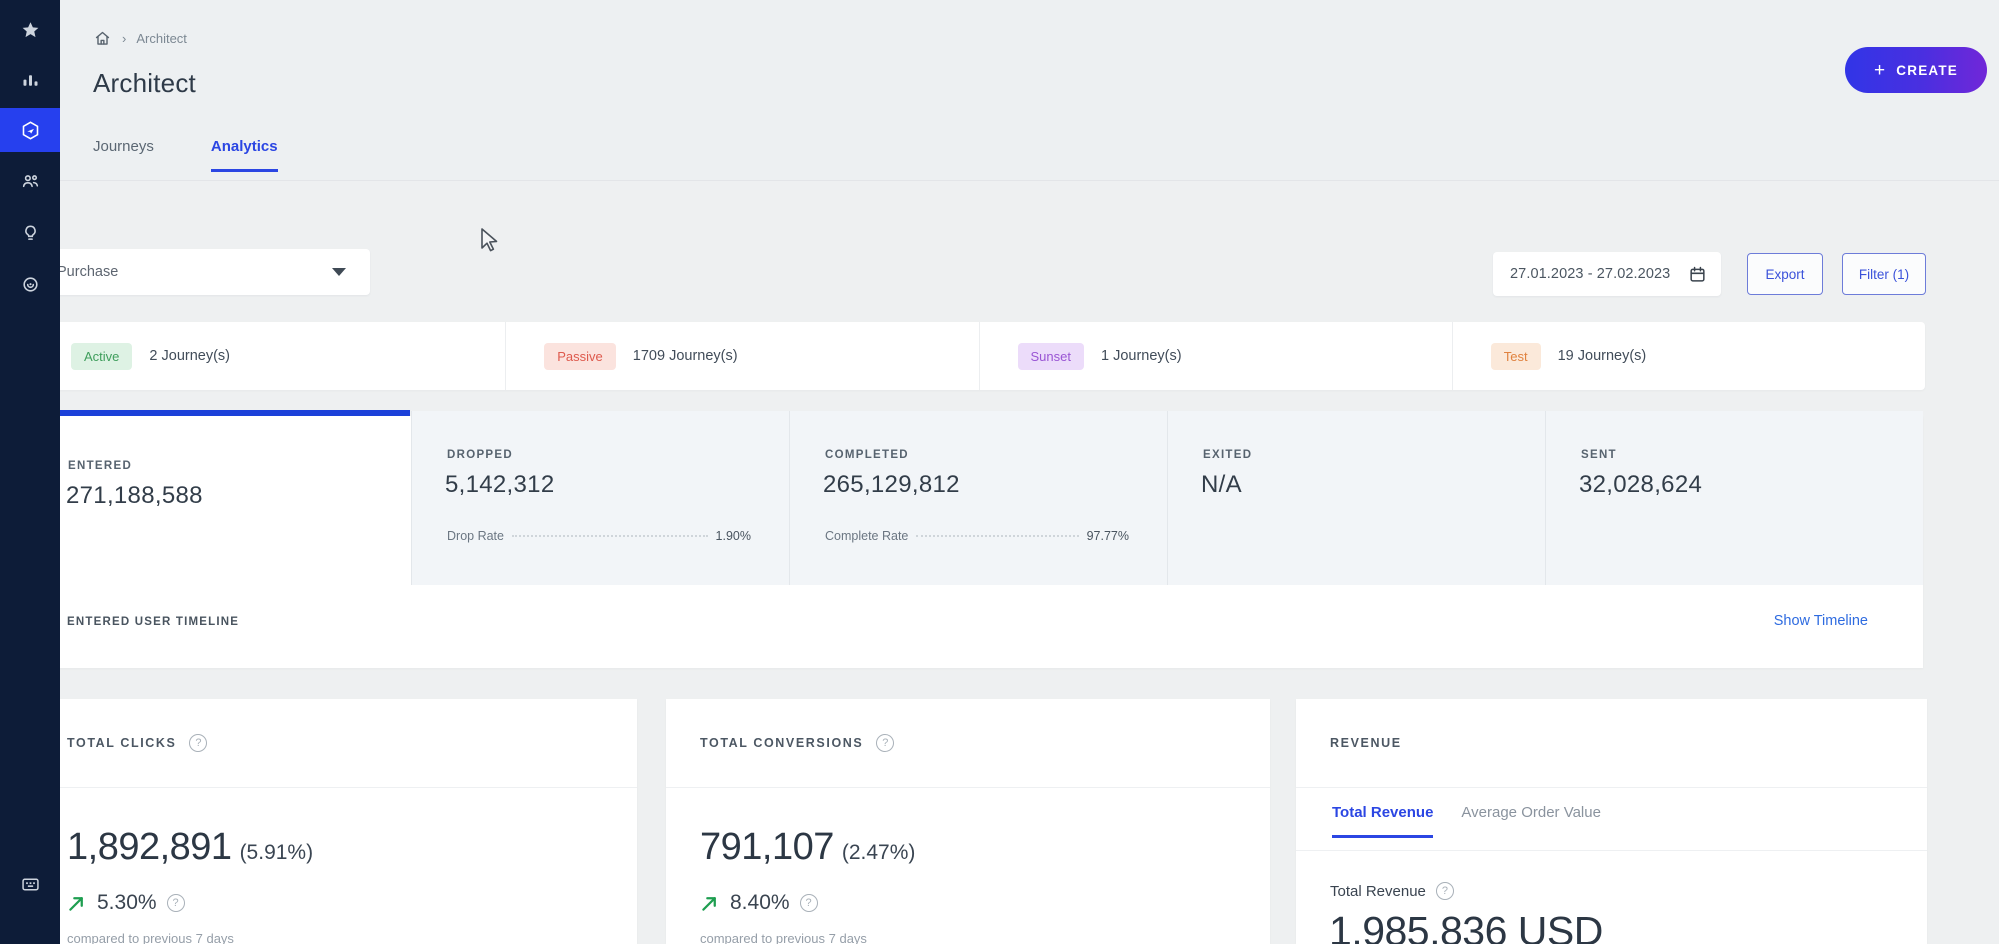 The image size is (1999, 944). I want to click on stat-value: 265,129,812, so click(891, 484).